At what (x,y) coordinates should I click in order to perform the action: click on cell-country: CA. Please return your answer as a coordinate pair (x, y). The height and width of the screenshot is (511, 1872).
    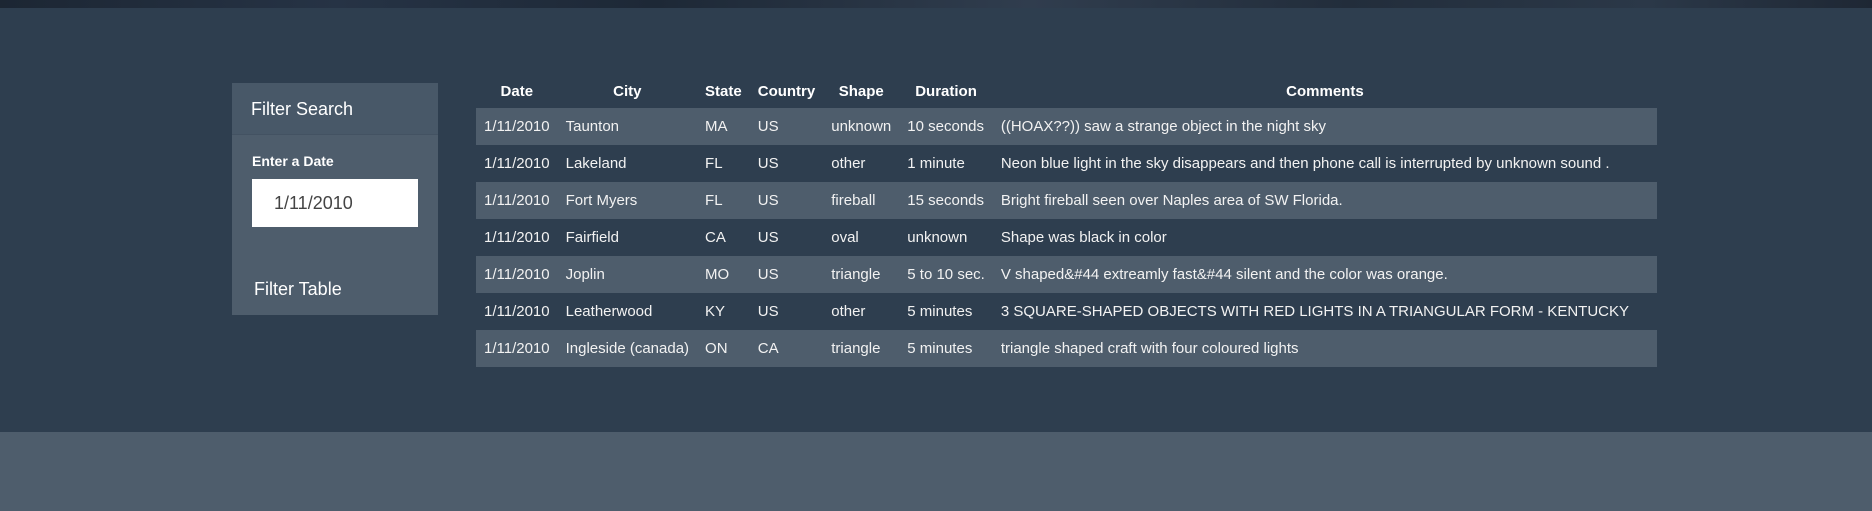
    Looking at the image, I should click on (786, 348).